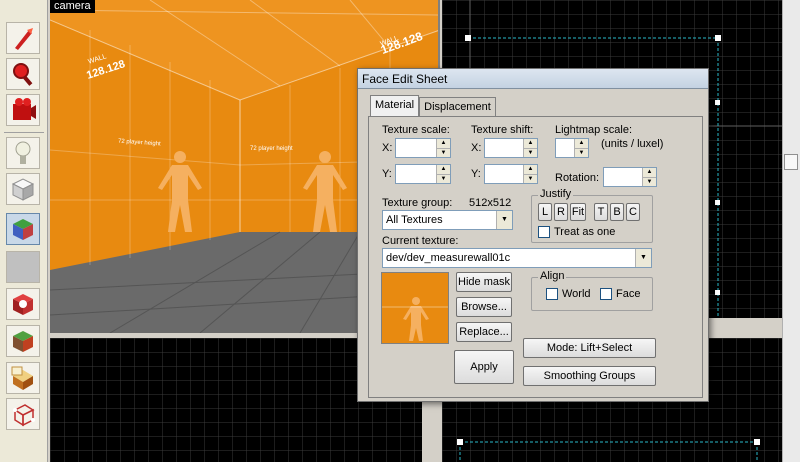 The width and height of the screenshot is (800, 462). What do you see at coordinates (423, 148) in the screenshot?
I see `texture-scale-x-input: ▲ ▼` at bounding box center [423, 148].